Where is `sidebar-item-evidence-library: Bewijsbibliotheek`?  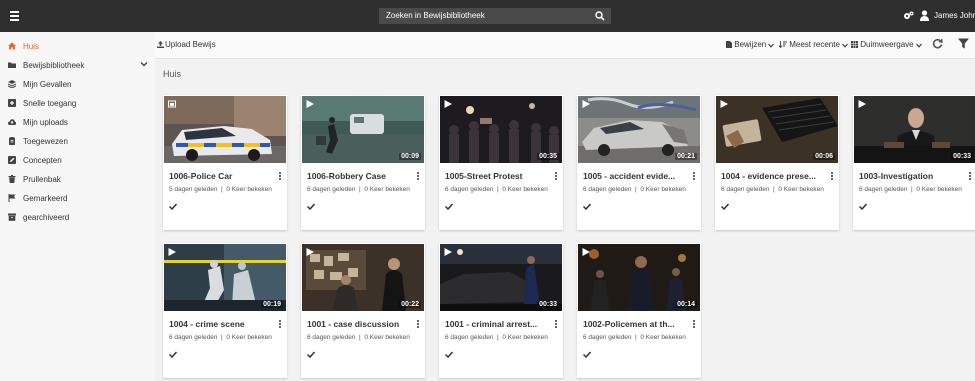 sidebar-item-evidence-library: Bewijsbibliotheek is located at coordinates (77, 65).